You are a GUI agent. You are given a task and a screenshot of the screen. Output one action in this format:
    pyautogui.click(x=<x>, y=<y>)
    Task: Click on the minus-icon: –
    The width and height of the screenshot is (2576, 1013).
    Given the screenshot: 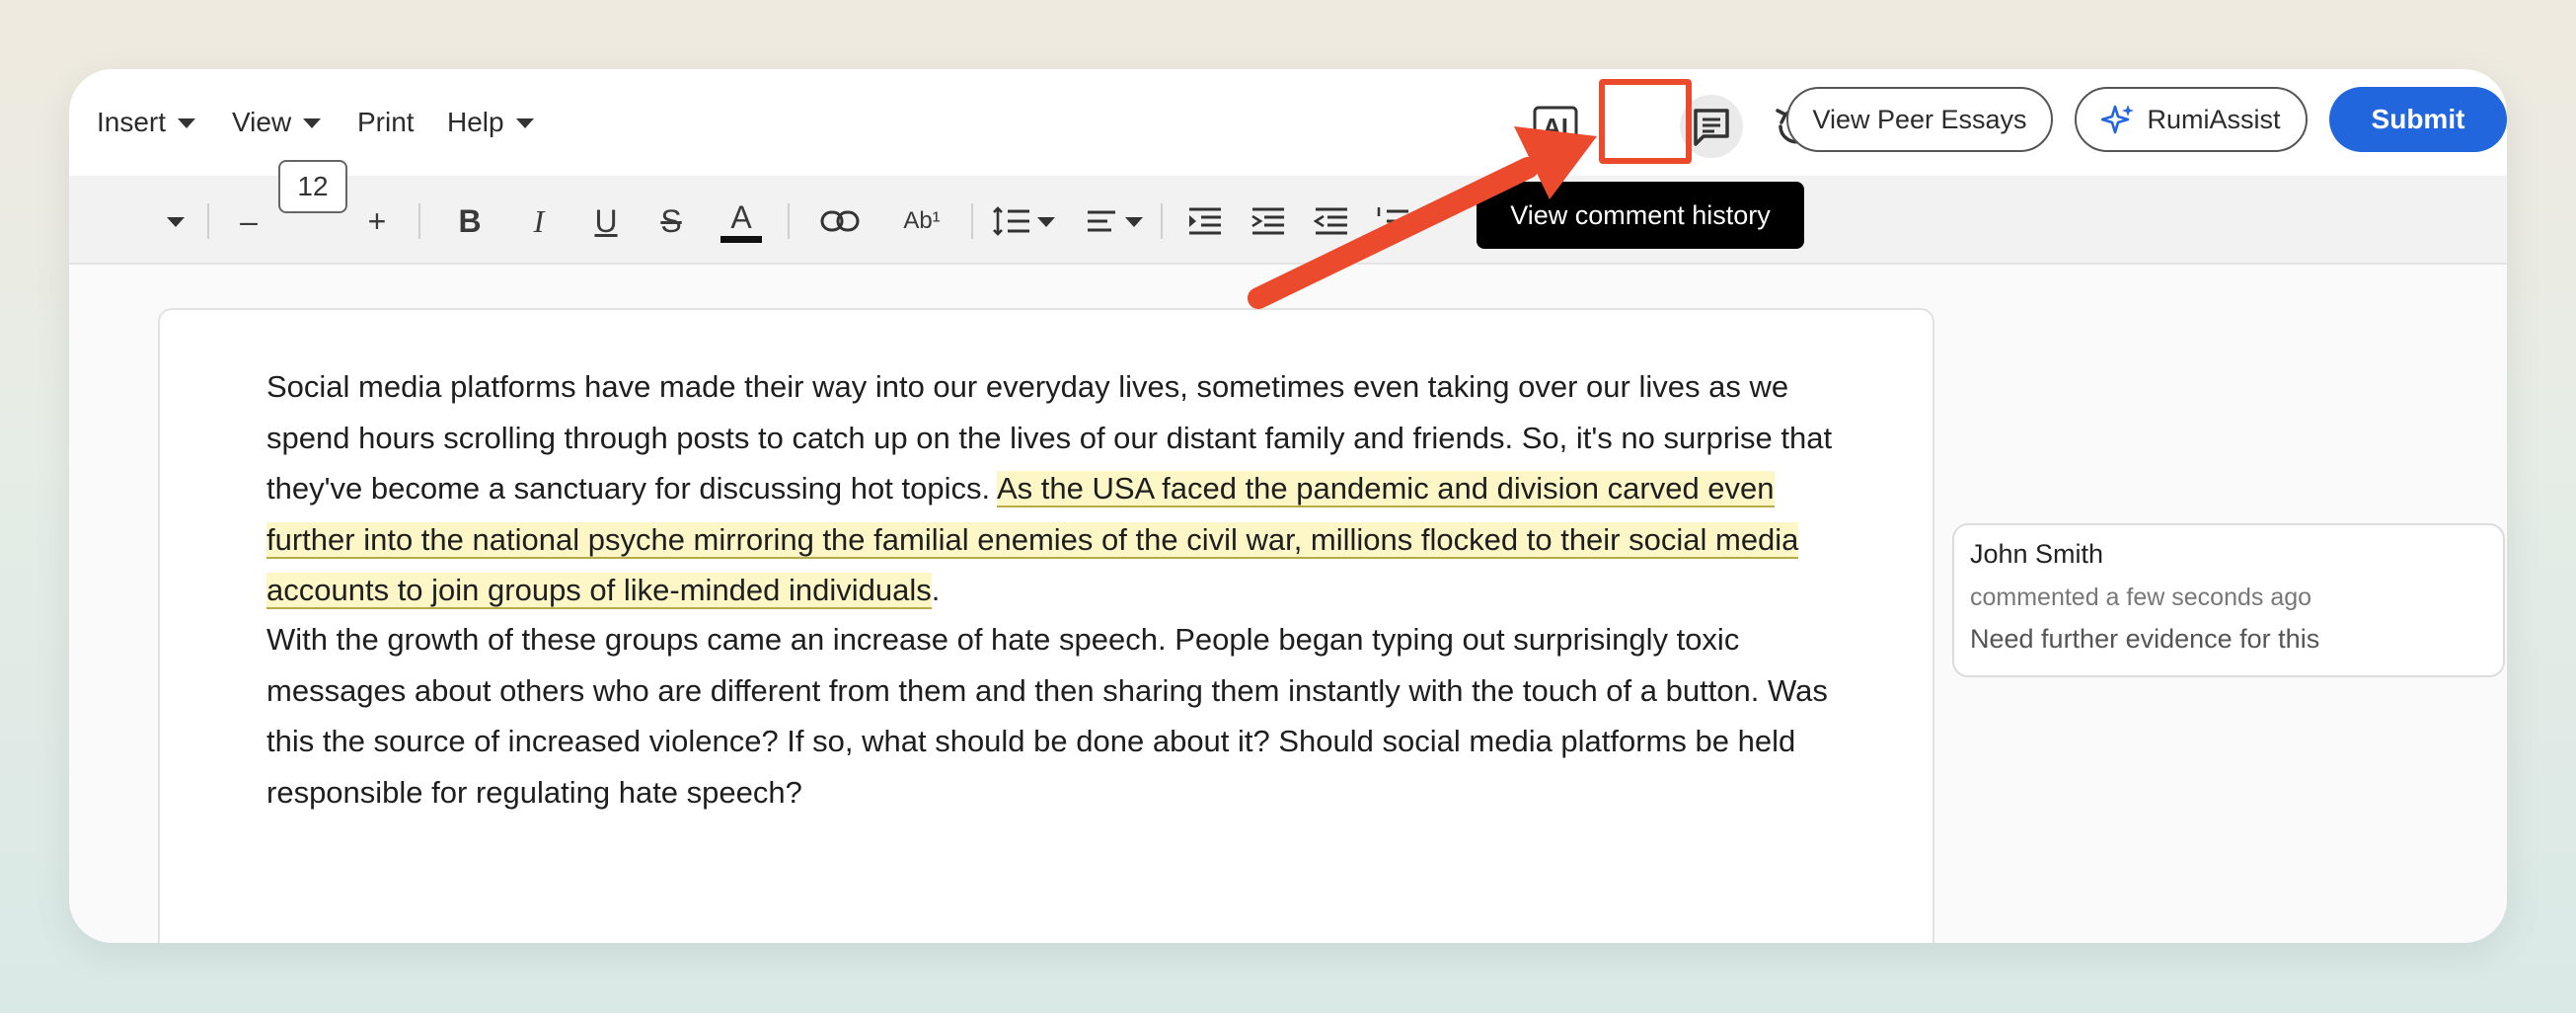 What is the action you would take?
    pyautogui.click(x=249, y=220)
    